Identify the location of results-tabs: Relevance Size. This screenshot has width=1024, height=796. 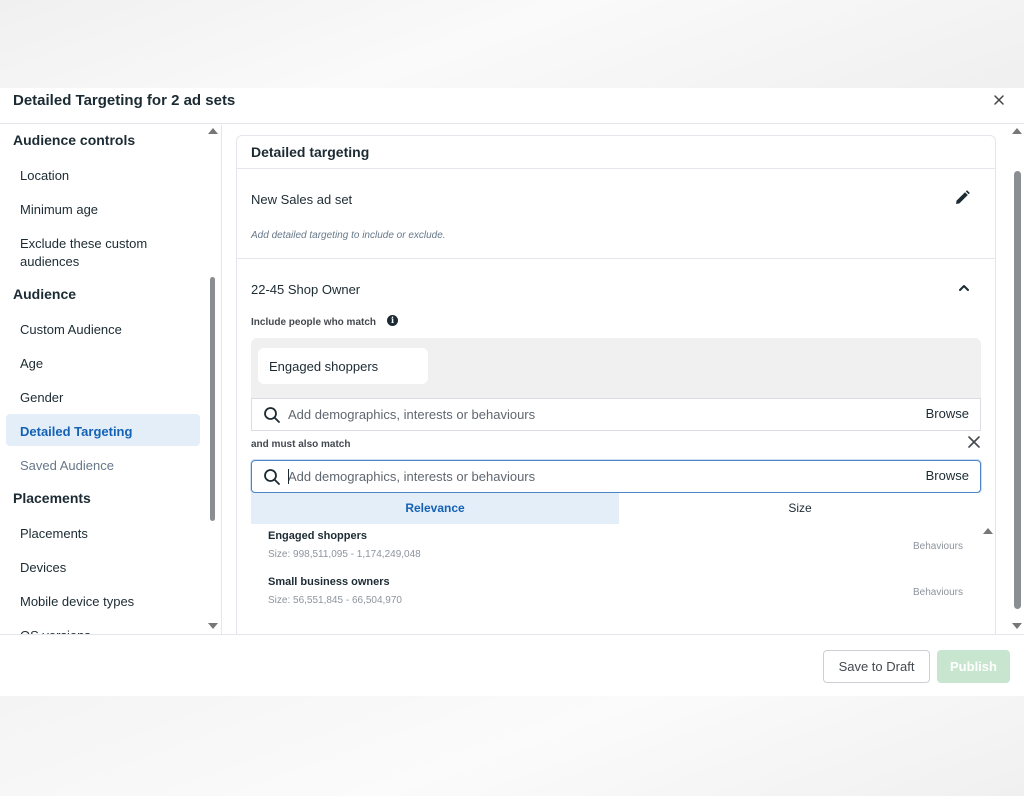
(616, 508).